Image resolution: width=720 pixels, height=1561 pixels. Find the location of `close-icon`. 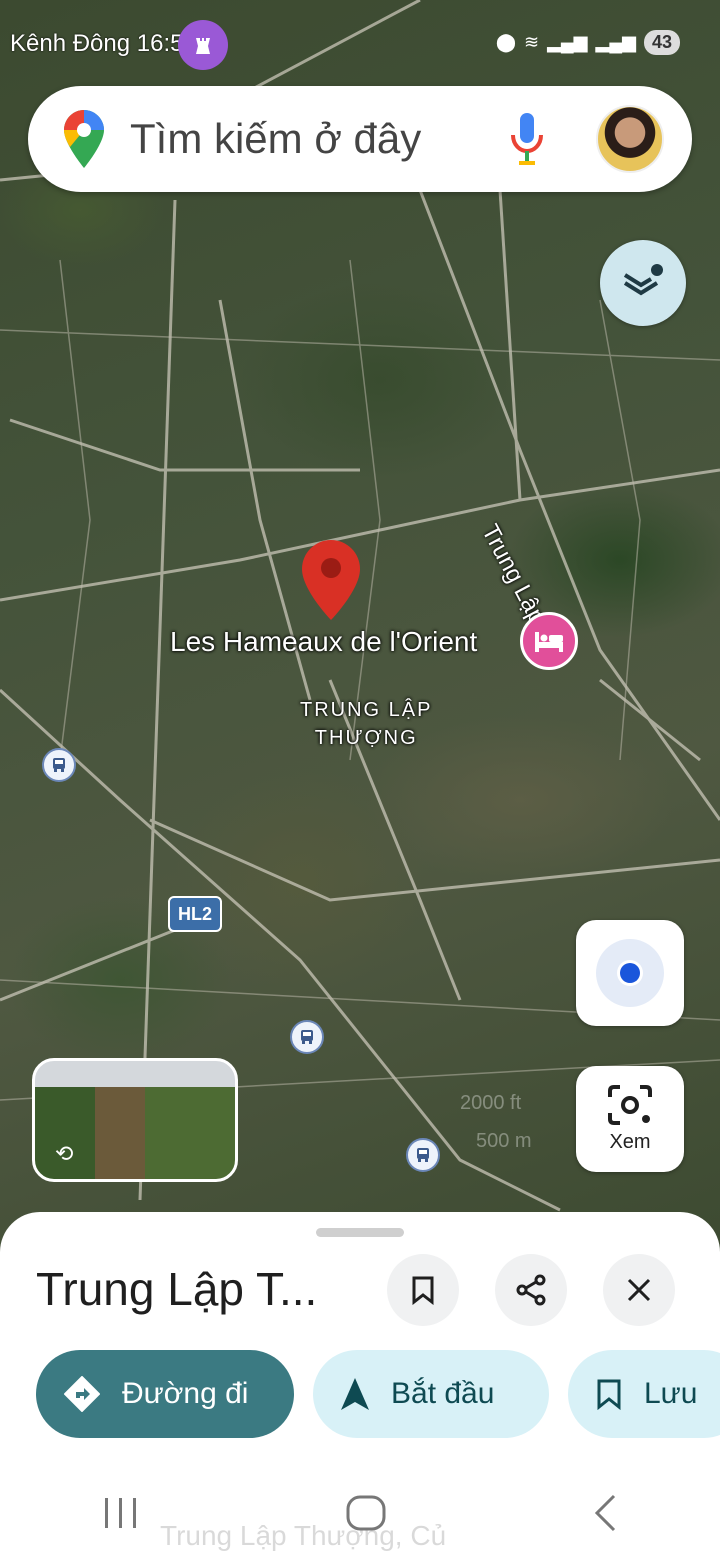

close-icon is located at coordinates (639, 1290).